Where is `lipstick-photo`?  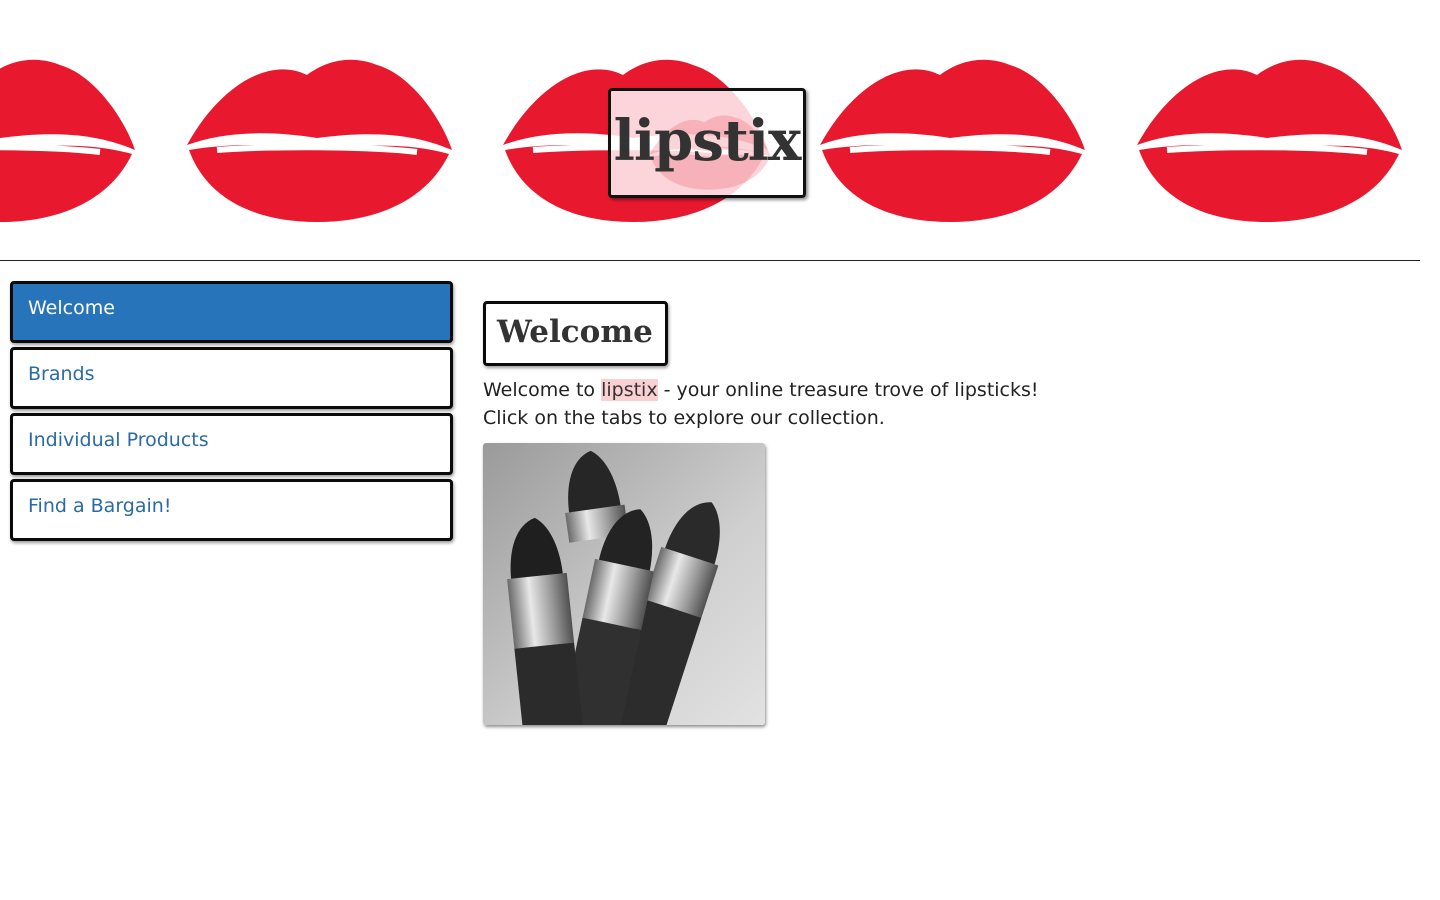
lipstick-photo is located at coordinates (624, 584).